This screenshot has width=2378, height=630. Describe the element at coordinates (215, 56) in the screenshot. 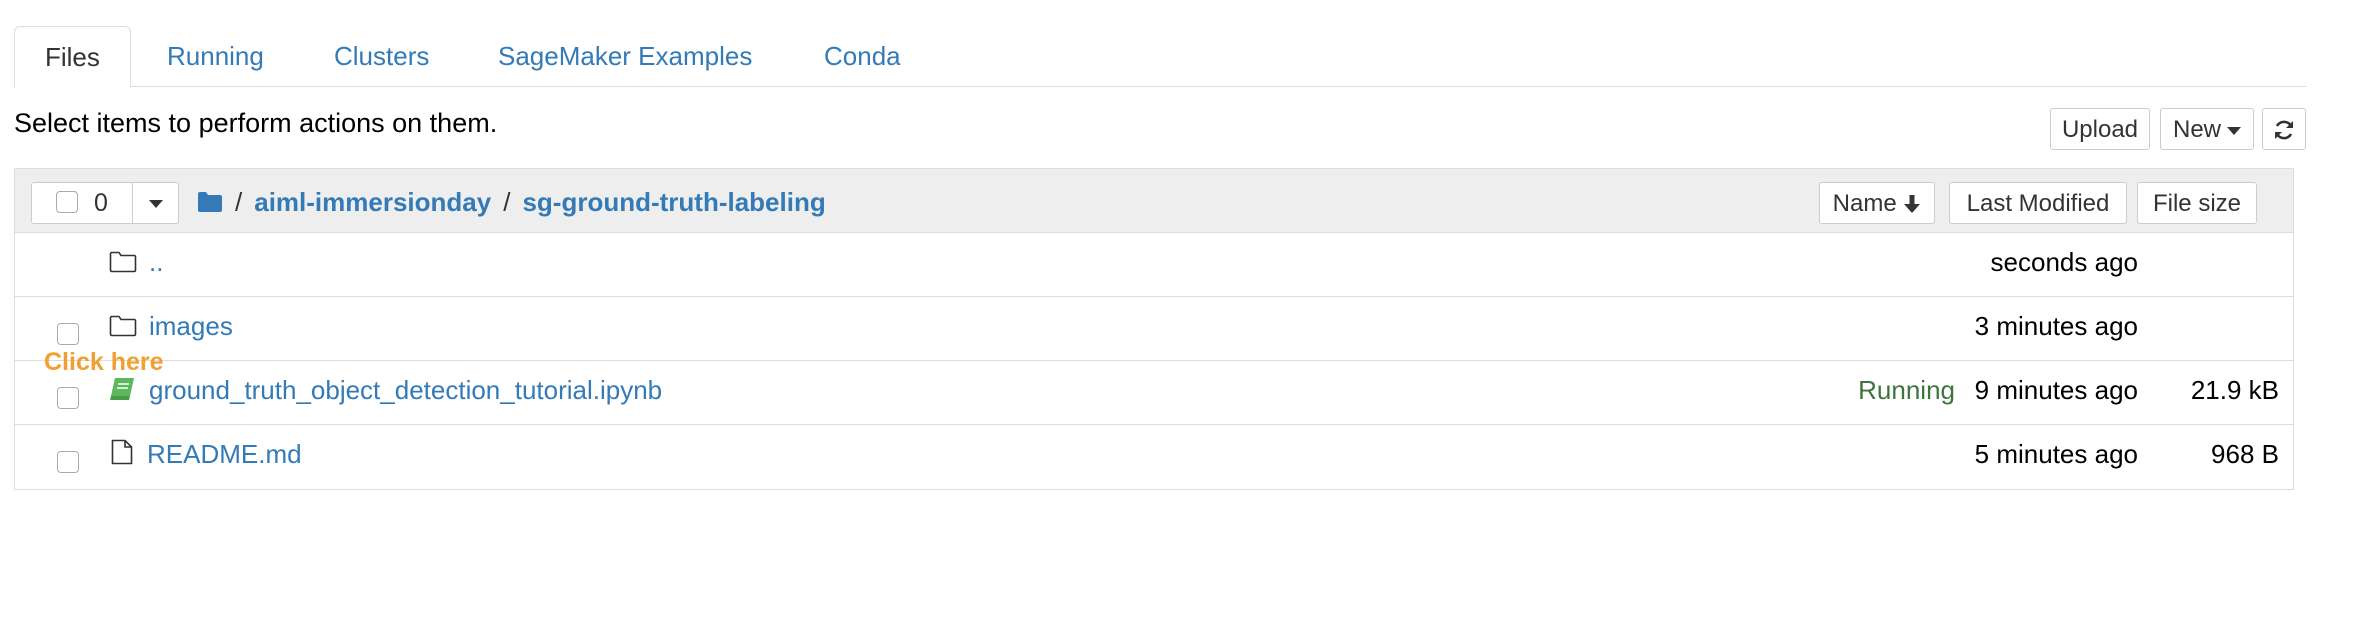

I see `tab-running: Running` at that location.